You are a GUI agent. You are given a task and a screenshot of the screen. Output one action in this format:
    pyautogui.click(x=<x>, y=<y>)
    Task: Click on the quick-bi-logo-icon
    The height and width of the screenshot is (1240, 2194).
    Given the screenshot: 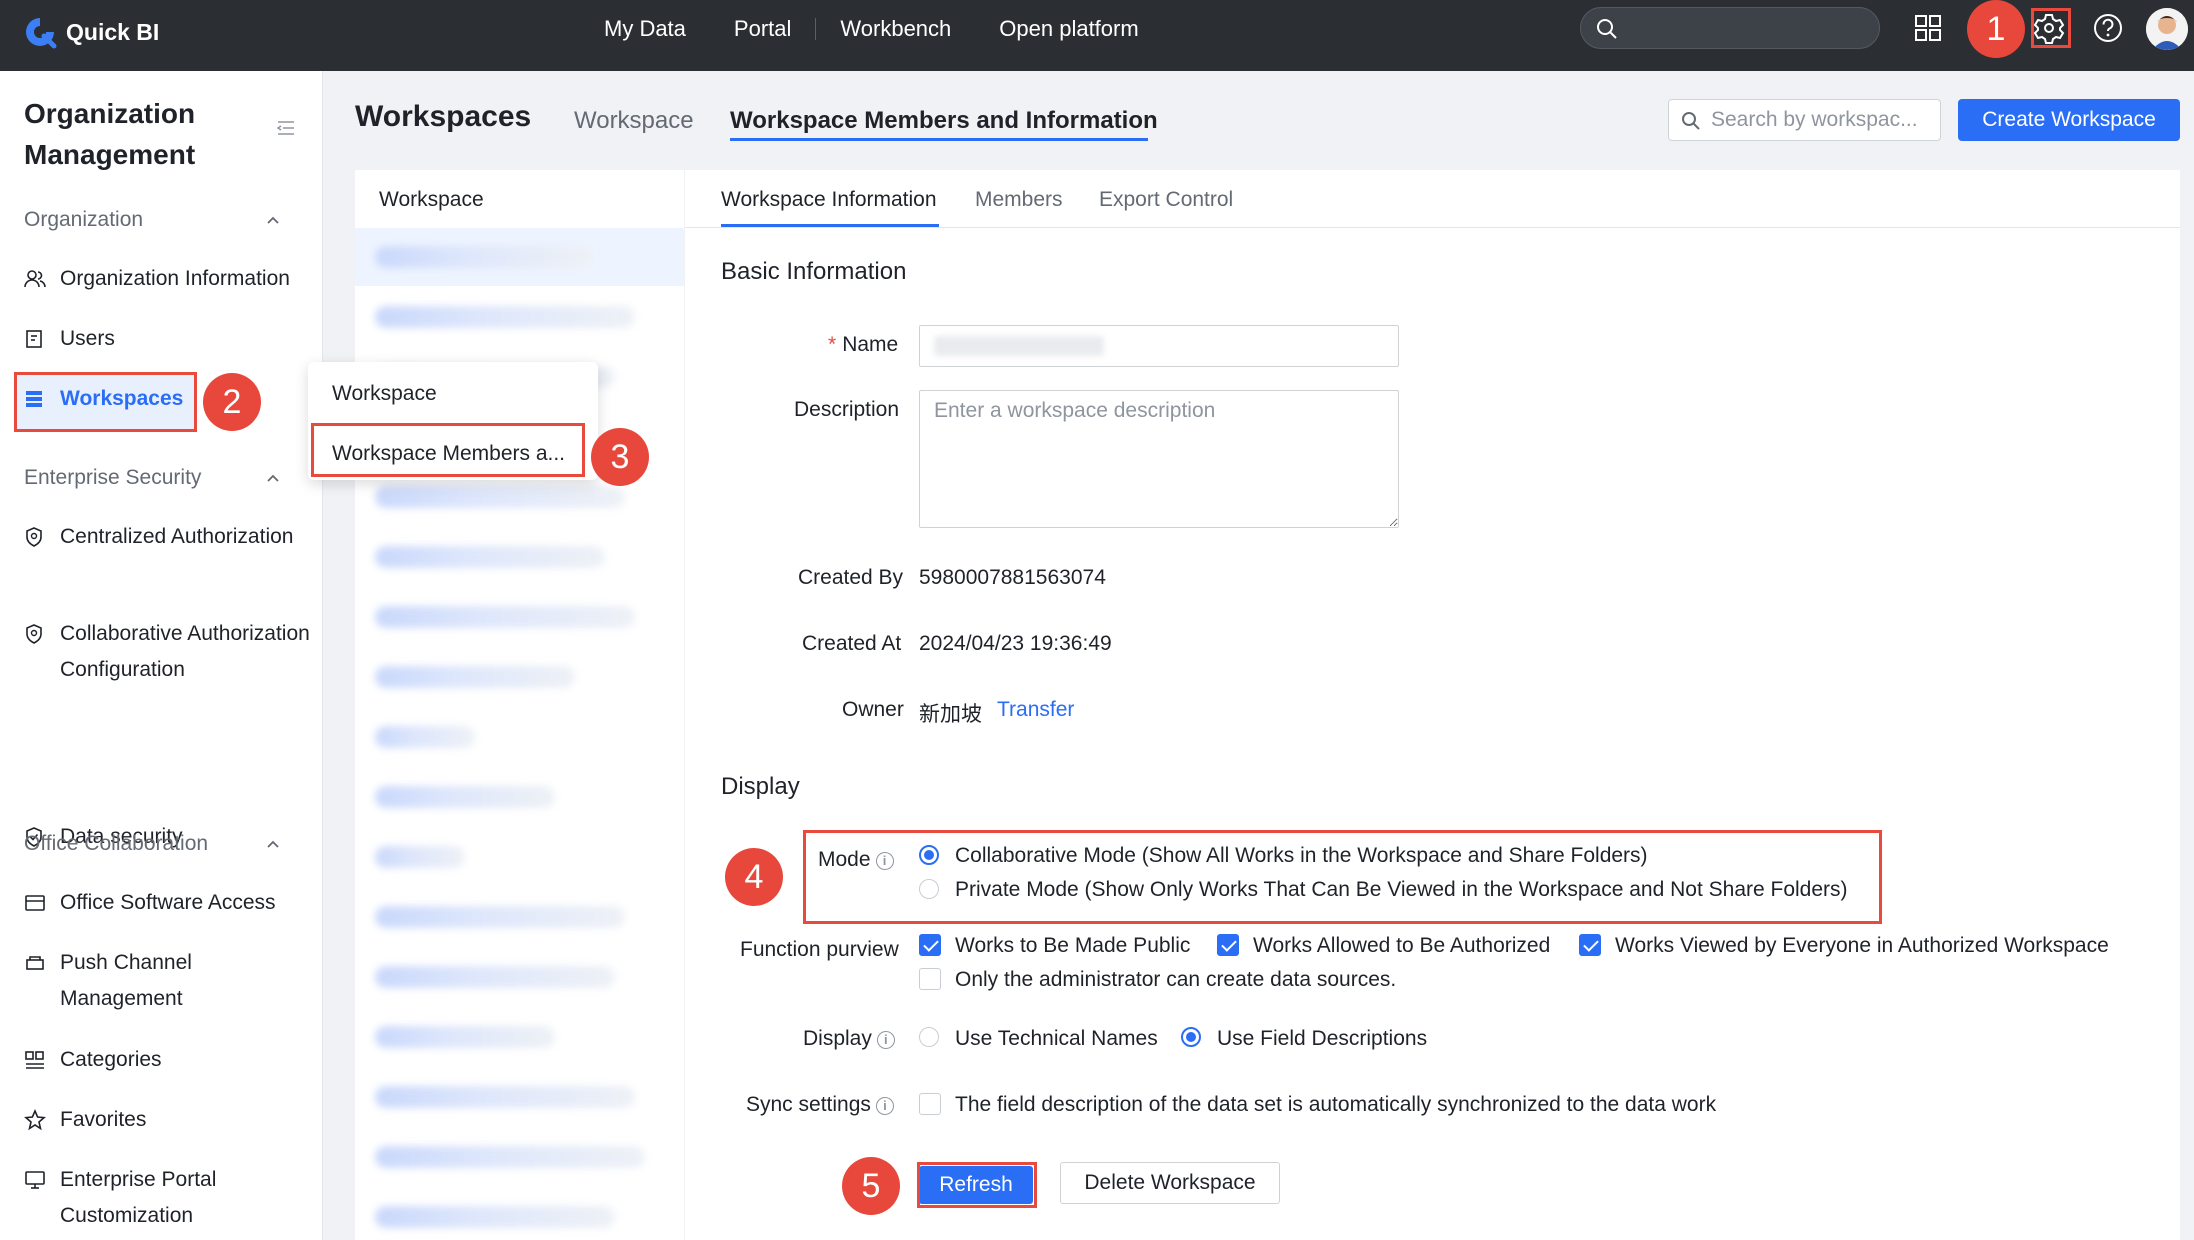 What is the action you would take?
    pyautogui.click(x=41, y=33)
    